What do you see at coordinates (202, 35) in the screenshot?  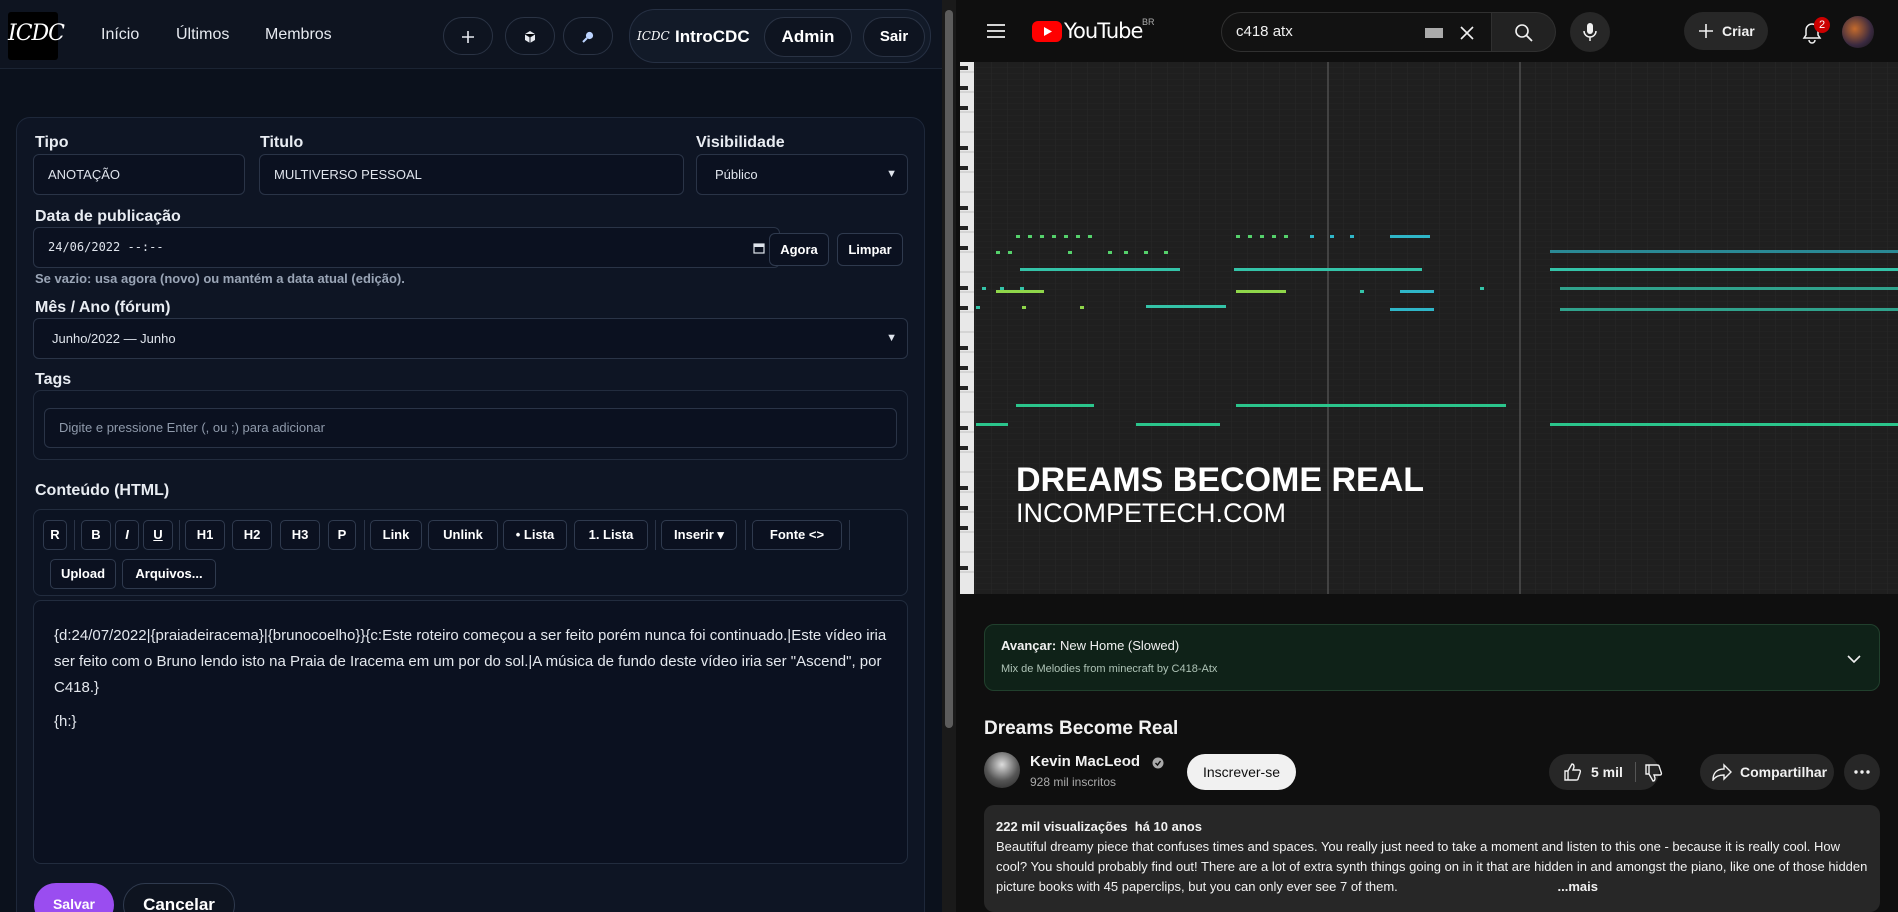 I see `nav-ultimos: Últimos` at bounding box center [202, 35].